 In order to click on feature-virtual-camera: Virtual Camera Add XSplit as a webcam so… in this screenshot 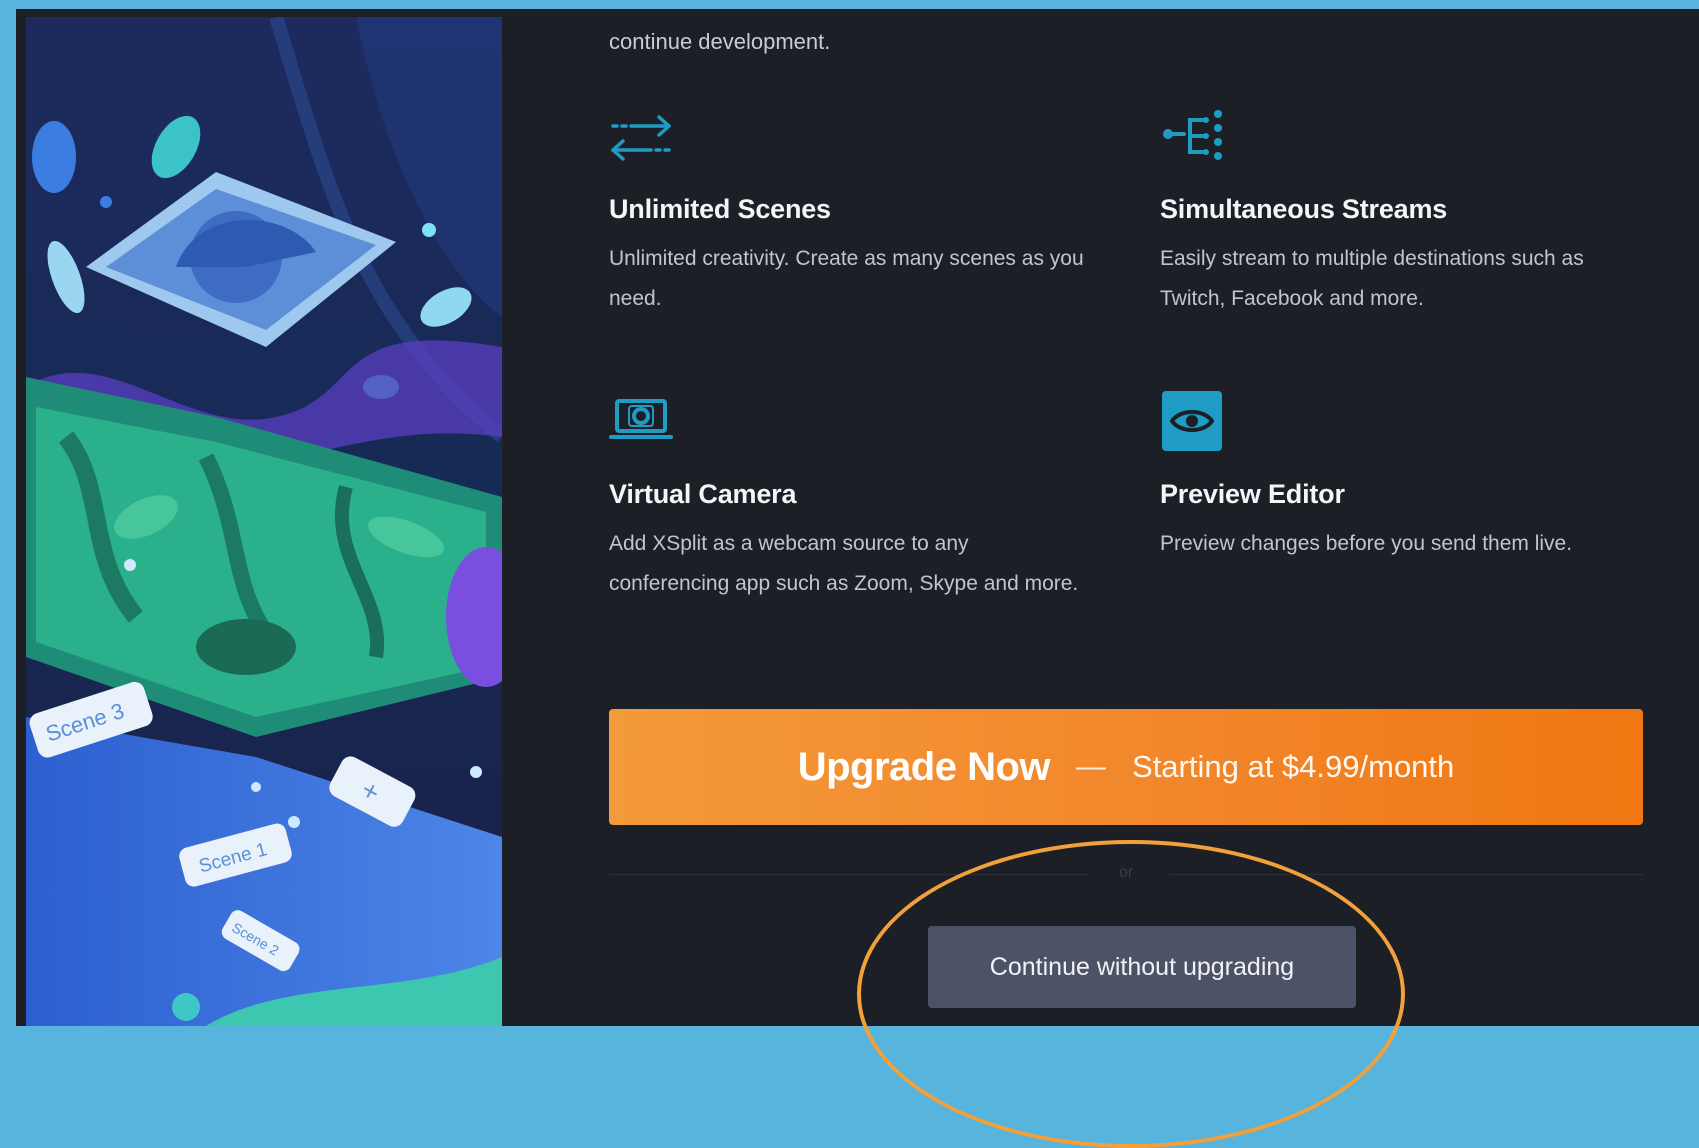, I will do `click(849, 496)`.